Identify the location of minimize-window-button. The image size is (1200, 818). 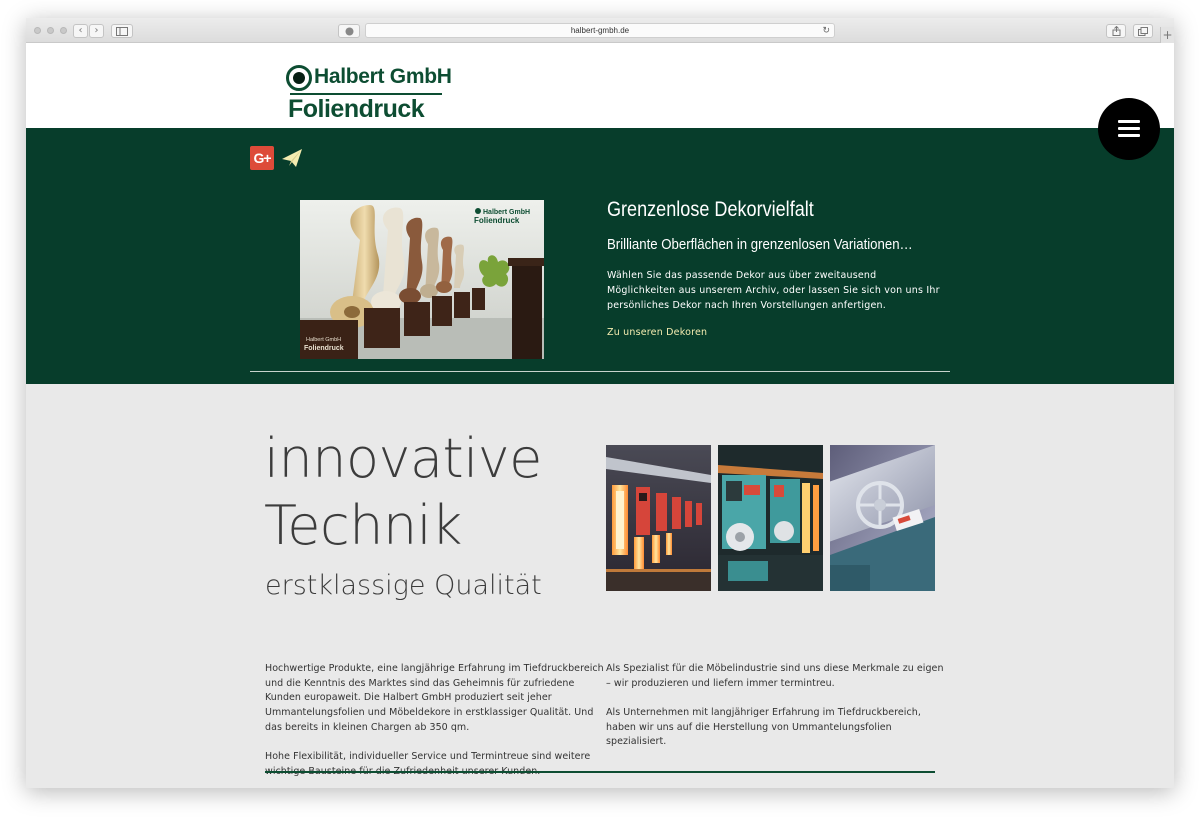
(50, 30).